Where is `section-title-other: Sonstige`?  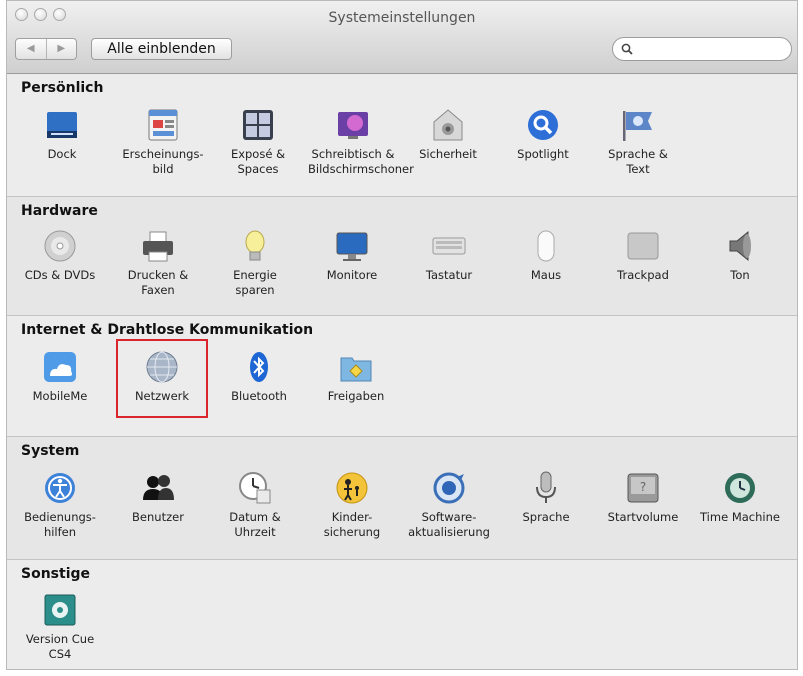 section-title-other: Sonstige is located at coordinates (56, 574).